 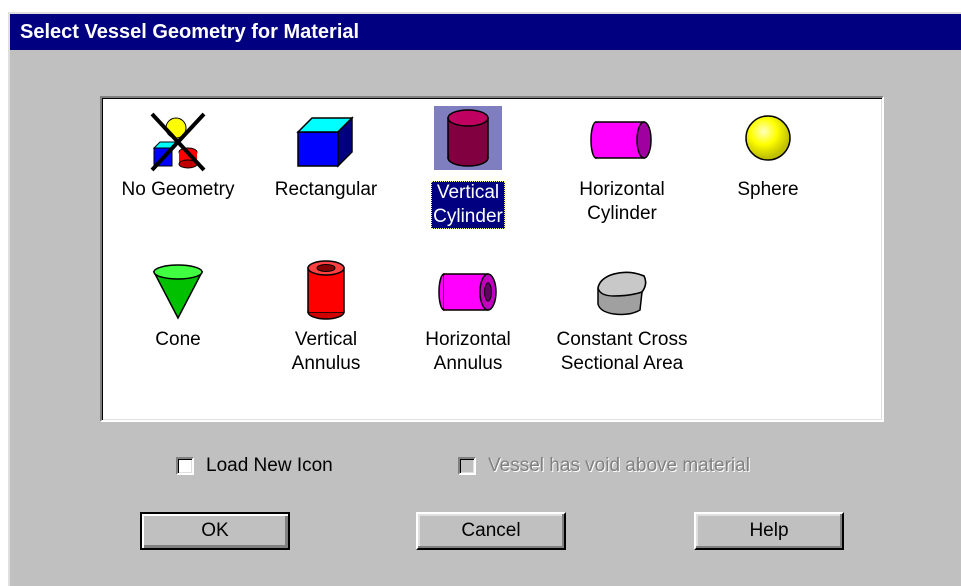 What do you see at coordinates (178, 142) in the screenshot?
I see `no-geometry-icon` at bounding box center [178, 142].